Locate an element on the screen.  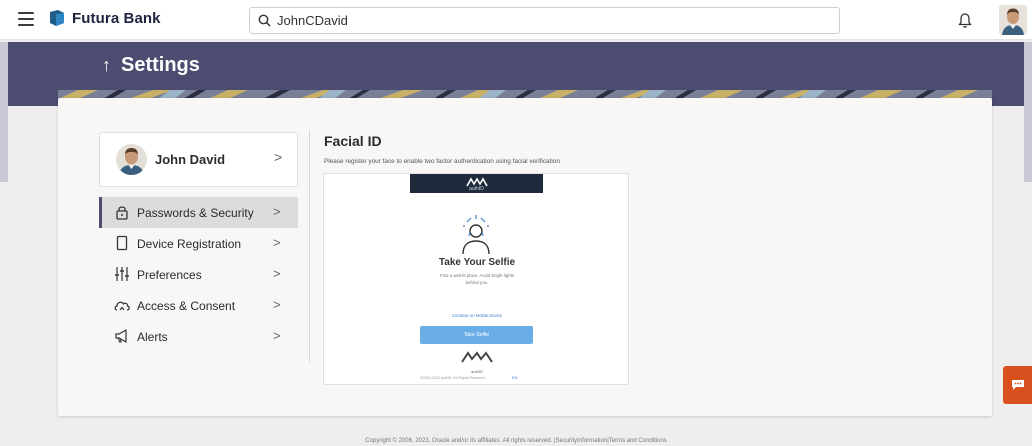
chat-icon is located at coordinates (1017, 385).